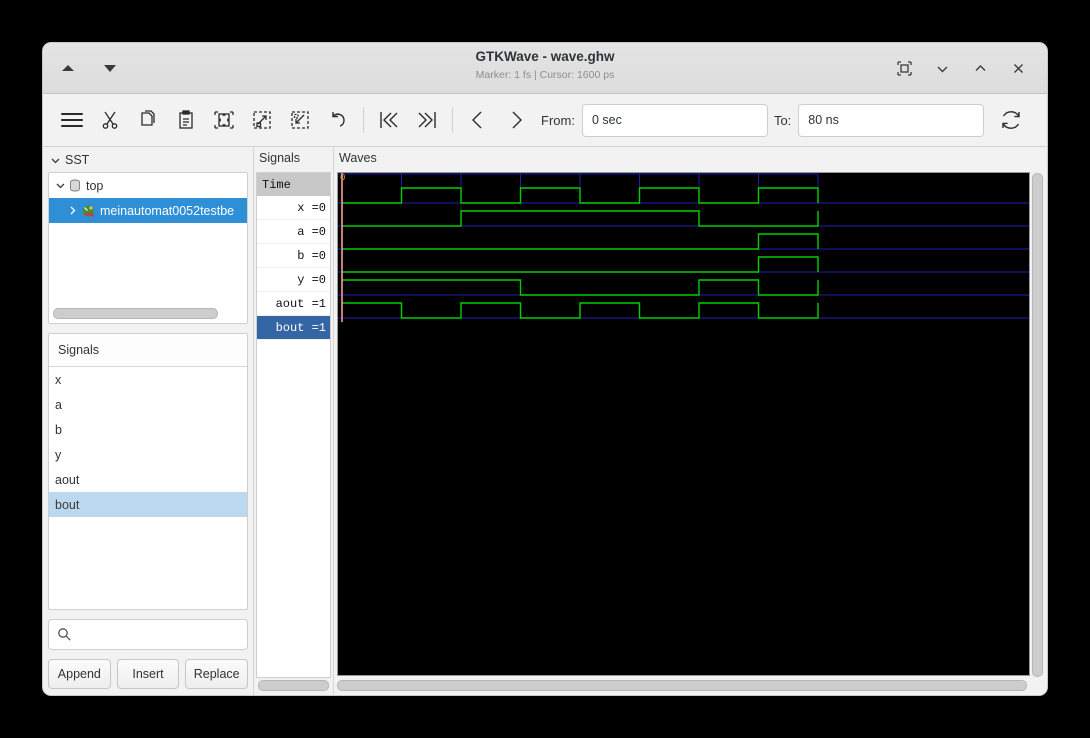  I want to click on maximize-icon, so click(980, 68).